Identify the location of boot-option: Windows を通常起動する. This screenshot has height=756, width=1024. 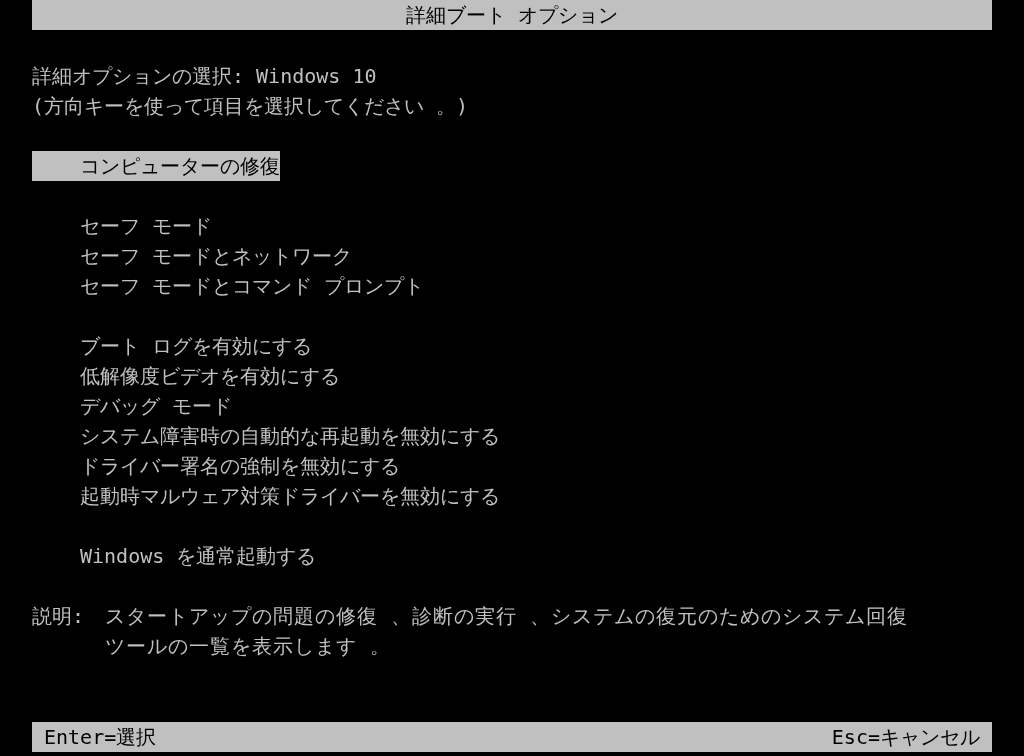
(174, 556).